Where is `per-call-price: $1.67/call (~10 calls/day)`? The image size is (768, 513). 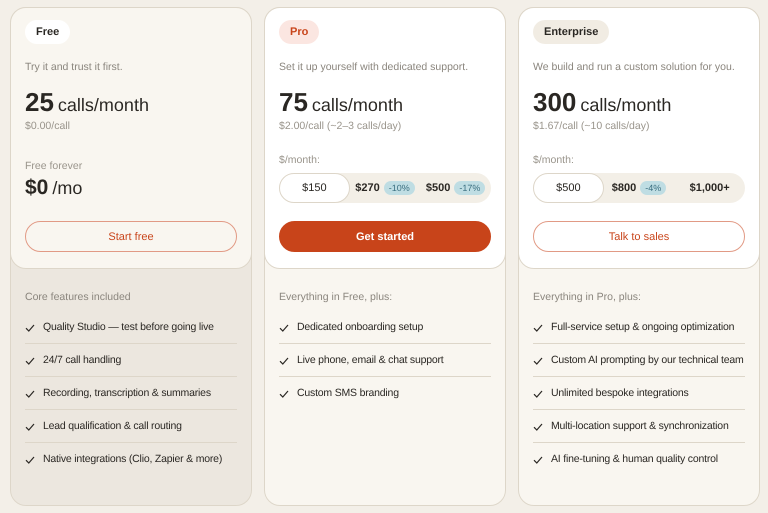
per-call-price: $1.67/call (~10 calls/day) is located at coordinates (591, 126).